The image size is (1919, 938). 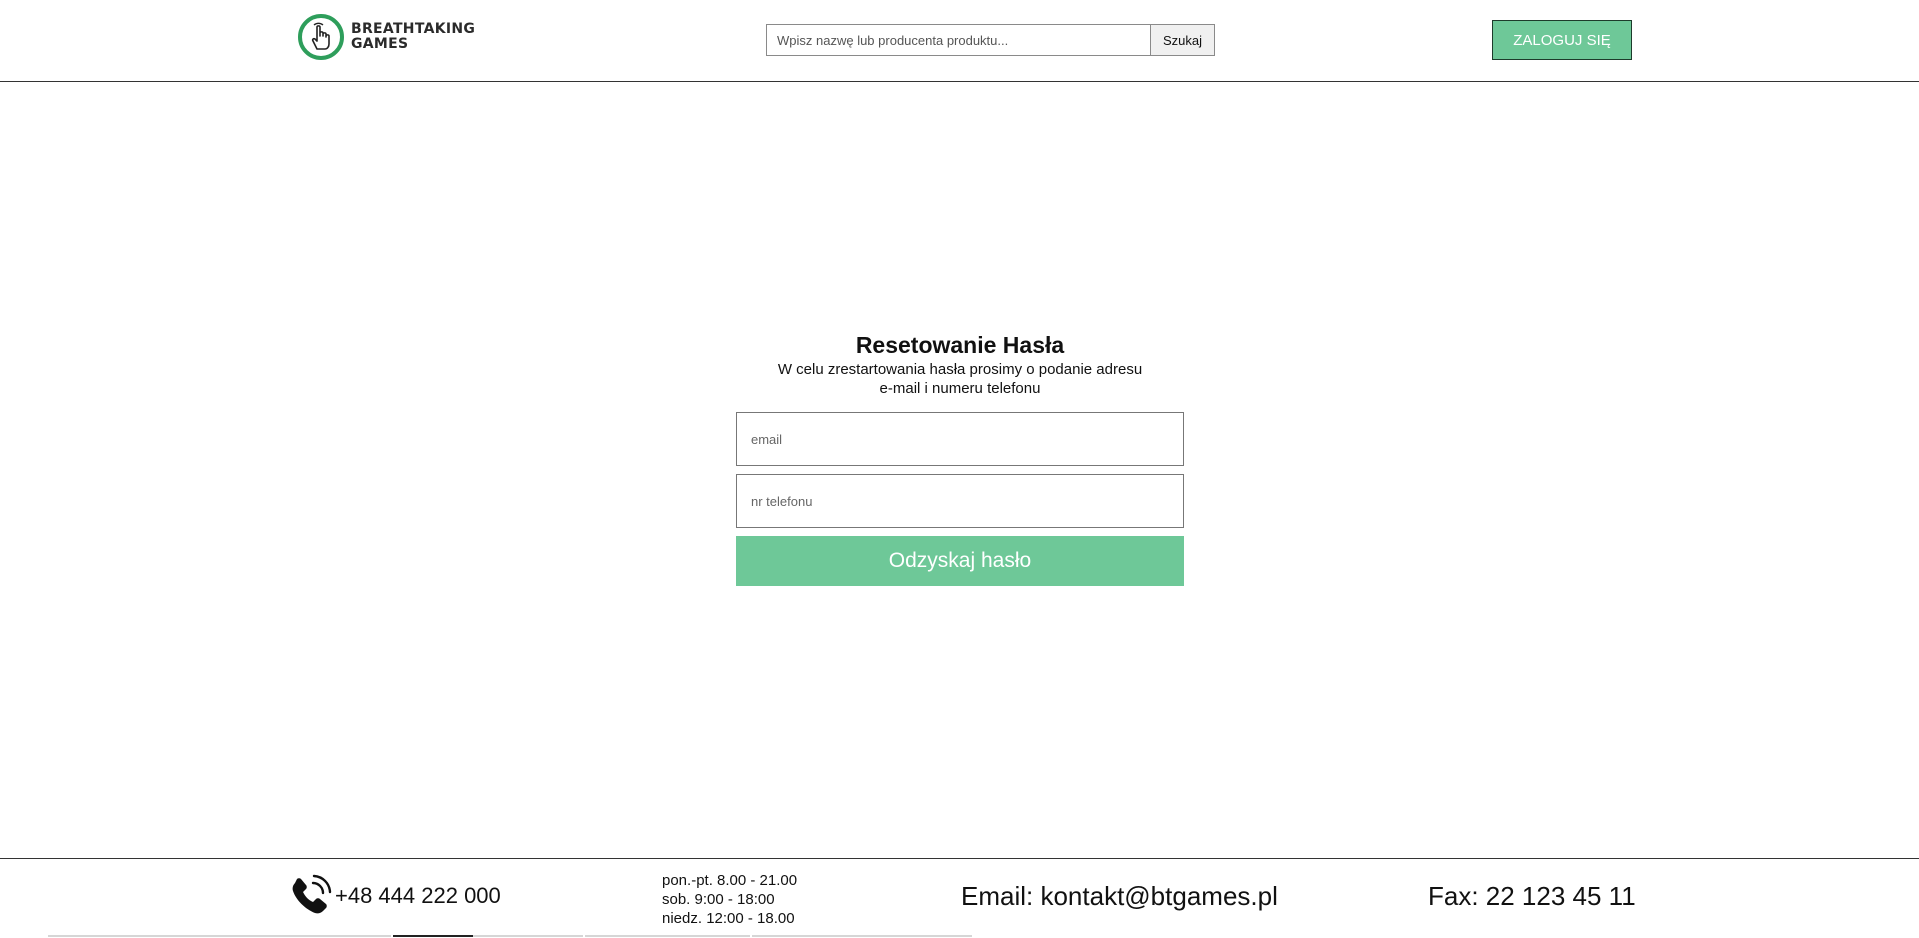 I want to click on search-input, so click(x=958, y=40).